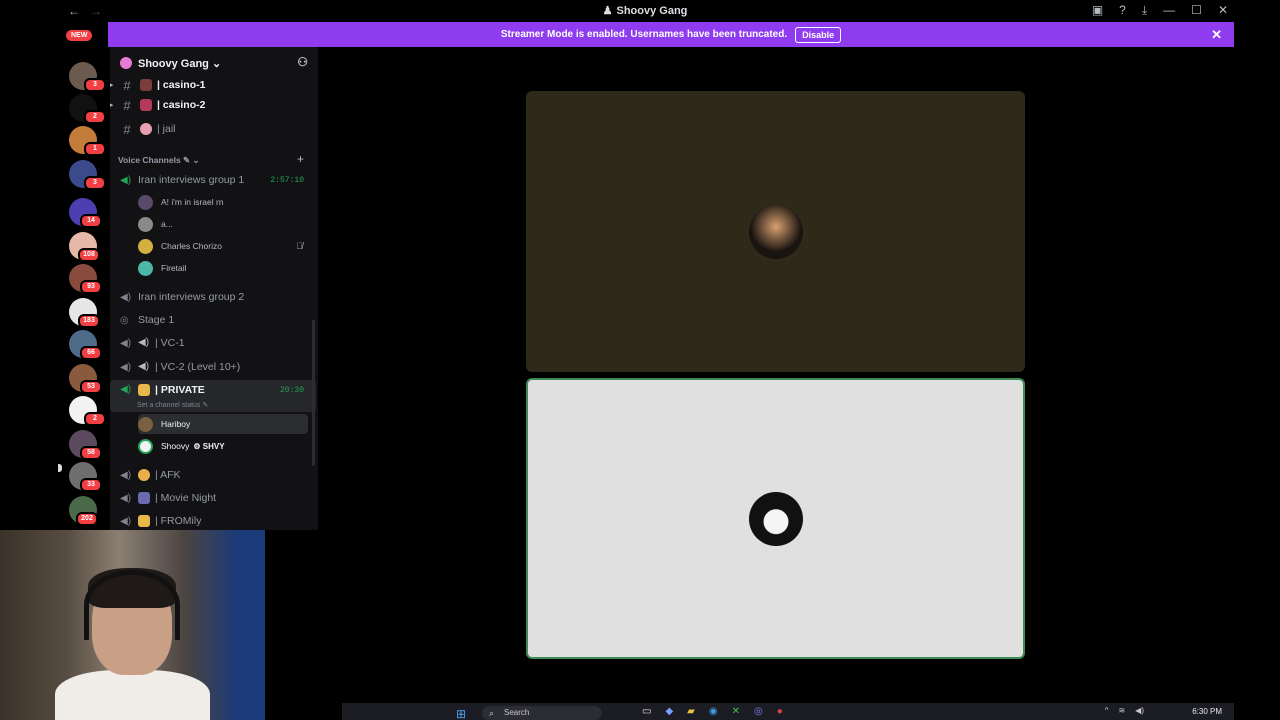 This screenshot has height=720, width=1280. Describe the element at coordinates (1097, 10) in the screenshot. I see `inbox-icon: ▣` at that location.